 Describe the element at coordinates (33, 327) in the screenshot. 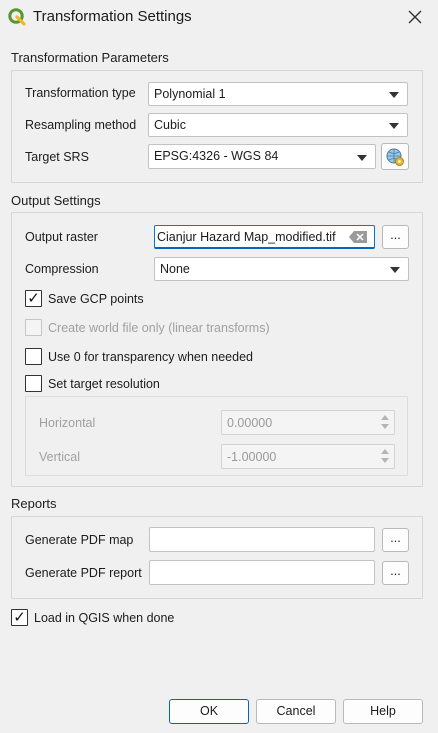

I see `world-file-checkbox` at that location.